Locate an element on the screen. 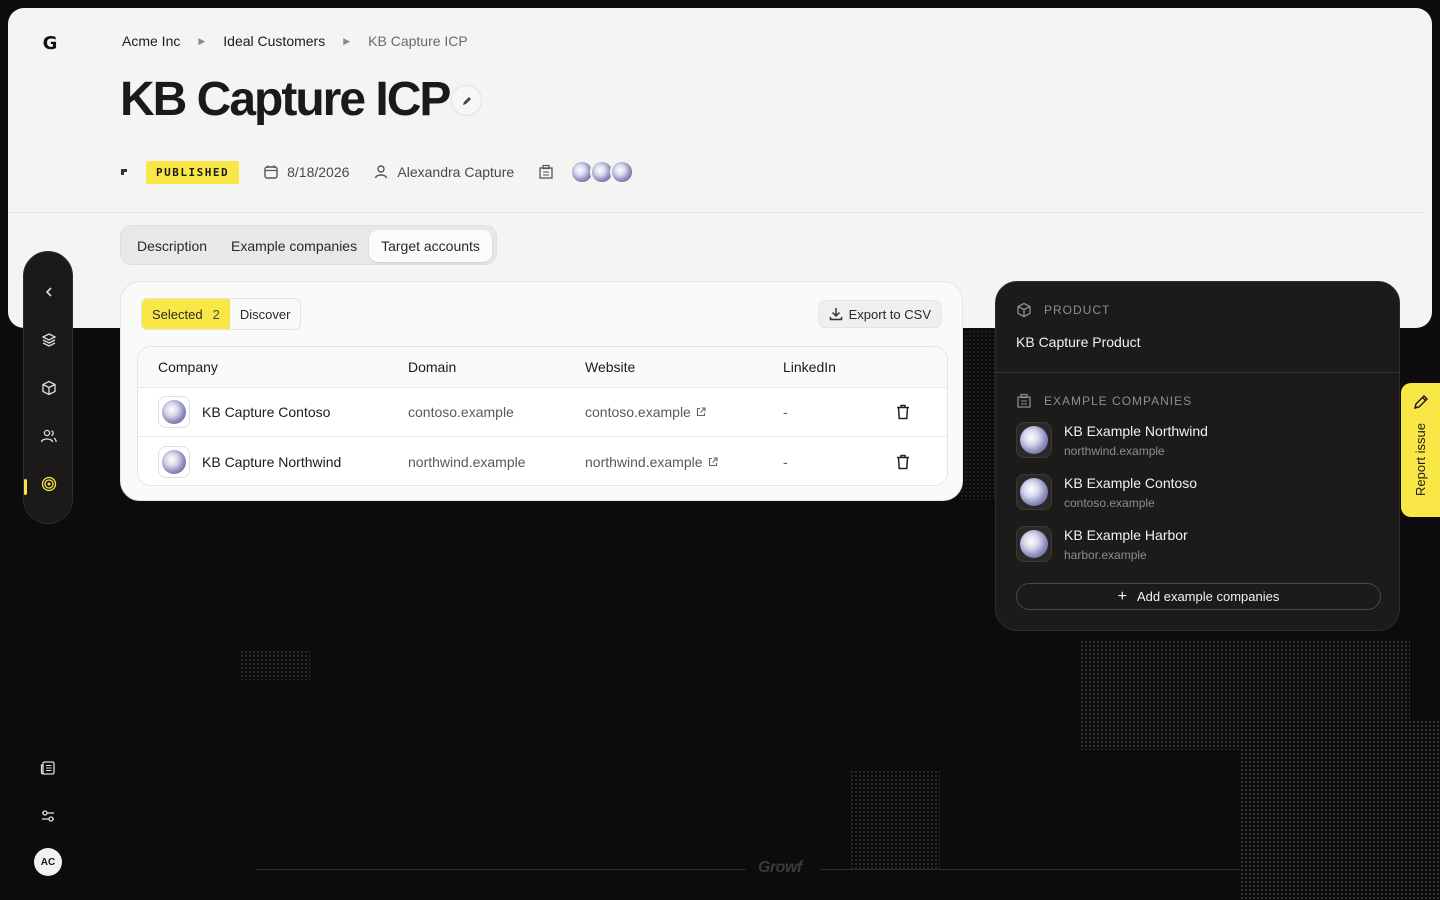 The height and width of the screenshot is (900, 1440). edit-title-button is located at coordinates (466, 100).